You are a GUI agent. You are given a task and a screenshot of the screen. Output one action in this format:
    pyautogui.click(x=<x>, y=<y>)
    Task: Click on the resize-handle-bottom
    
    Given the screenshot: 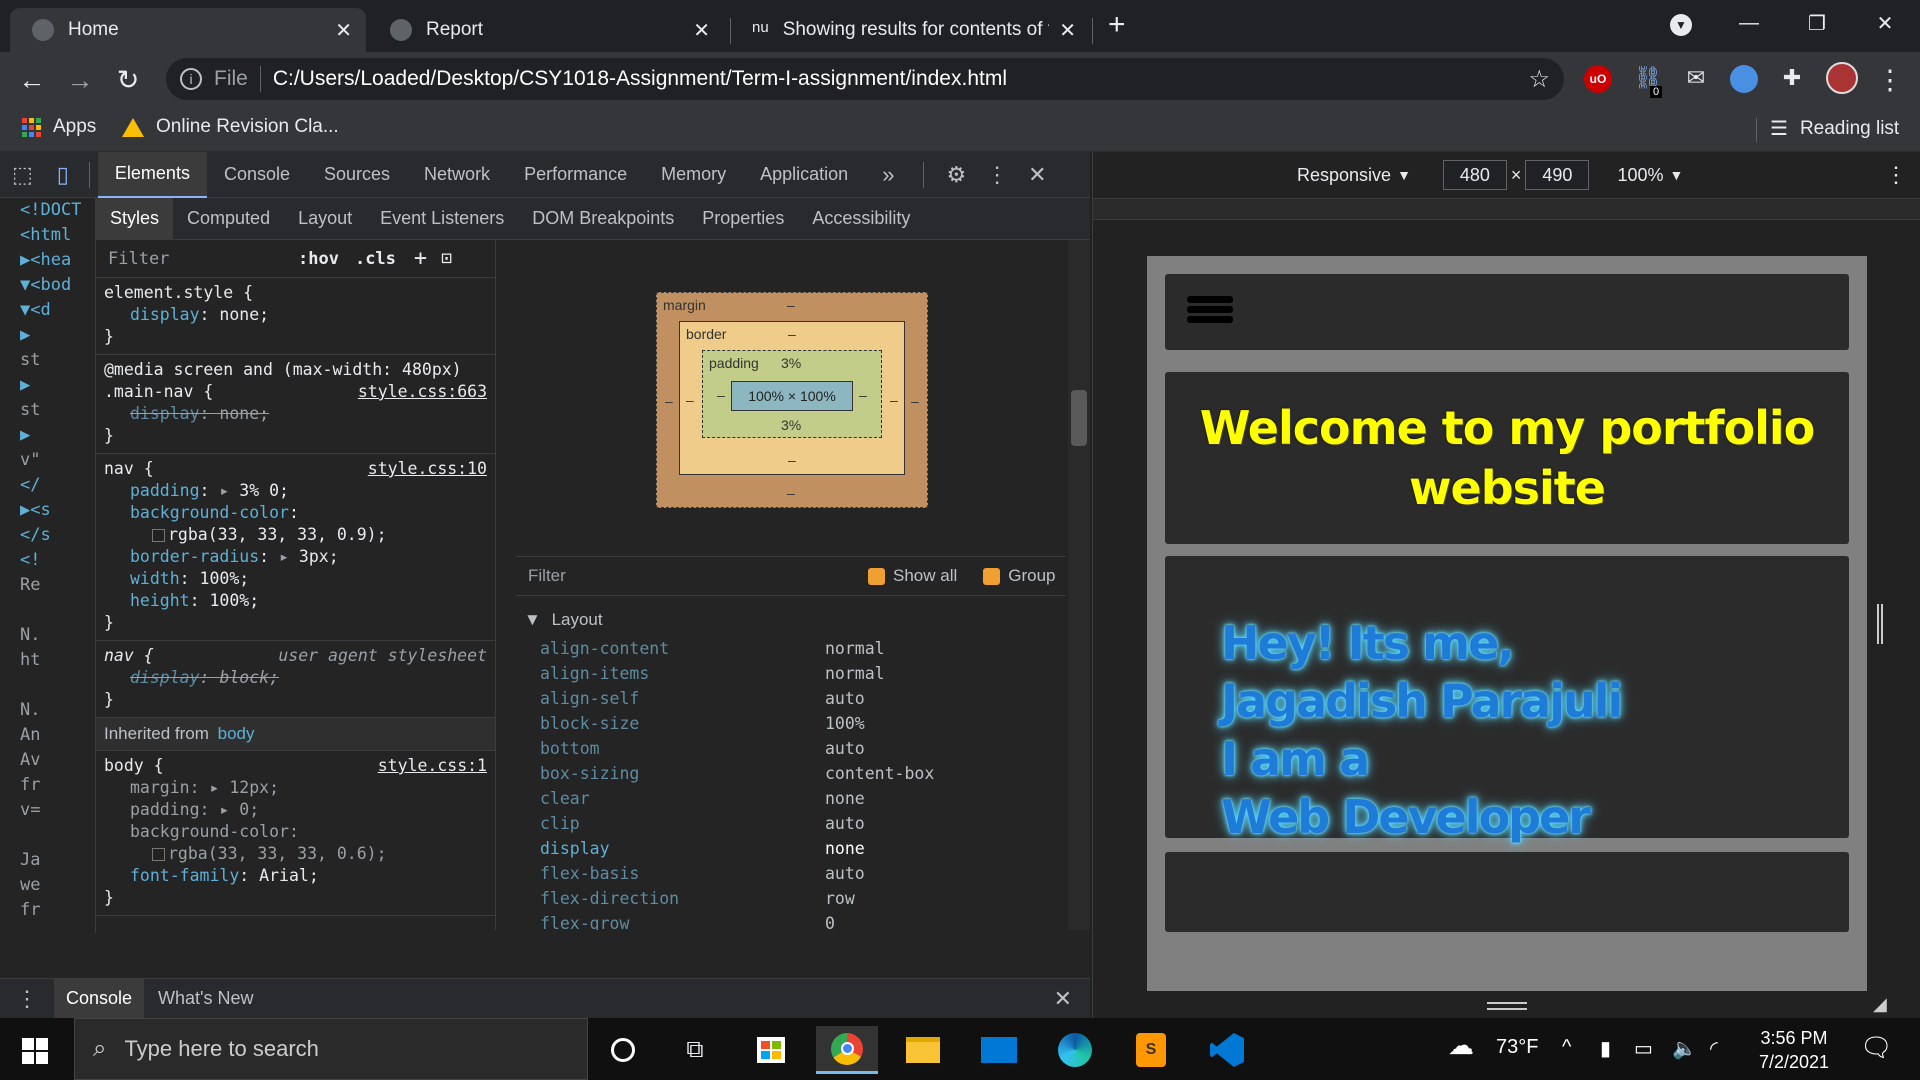 What is the action you would take?
    pyautogui.click(x=1507, y=1006)
    